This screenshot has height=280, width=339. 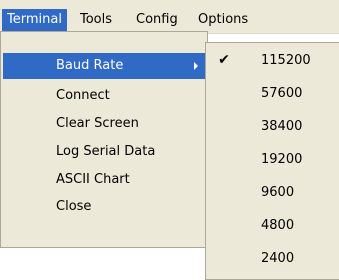 I want to click on menu-item-log-serial-data: Log Serial Data, so click(x=104, y=152).